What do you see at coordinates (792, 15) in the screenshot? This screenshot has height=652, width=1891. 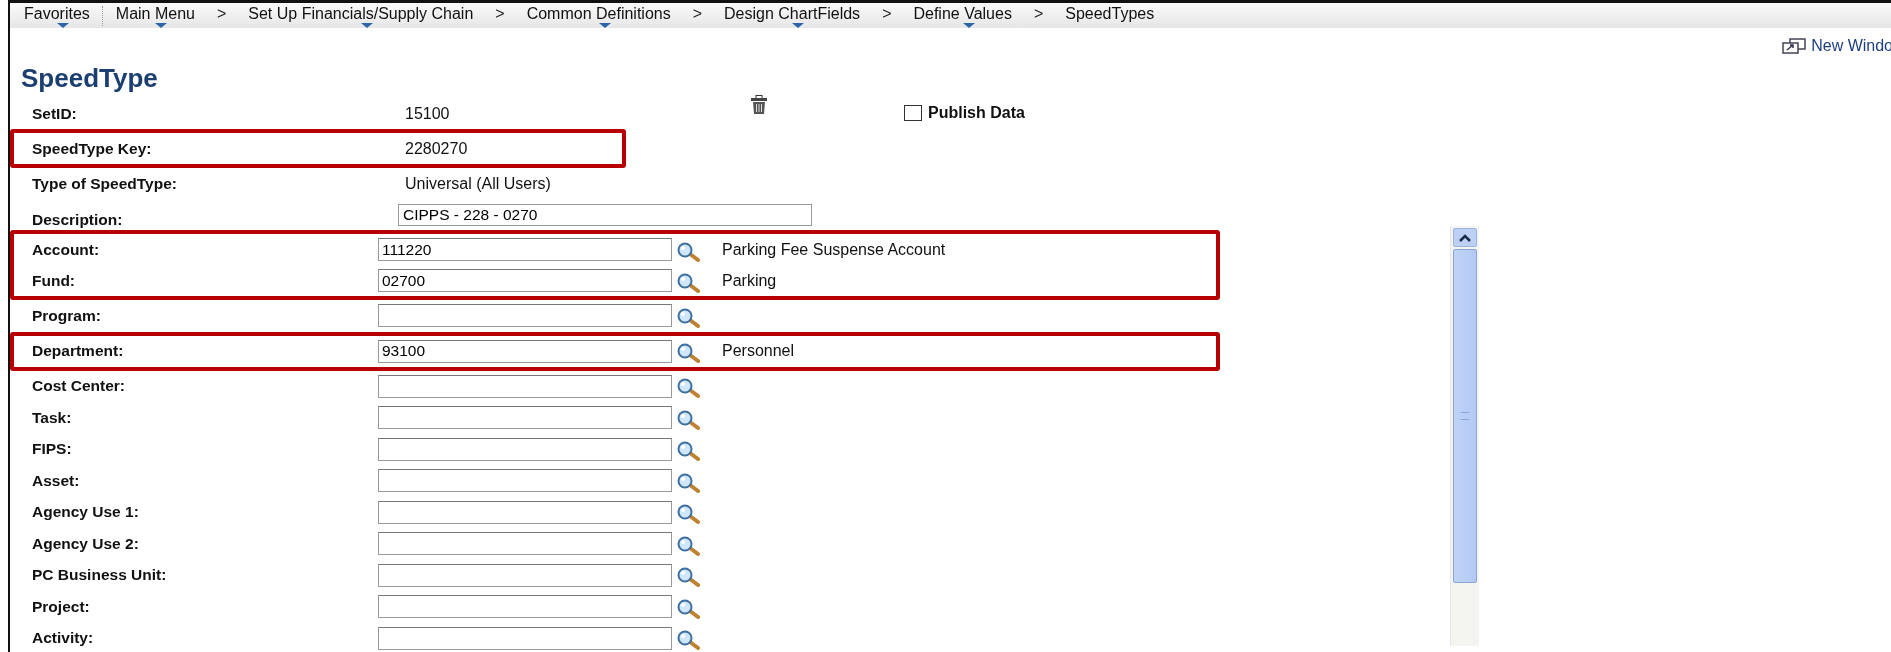 I see `breadcrumb-link: Design ChartFields` at bounding box center [792, 15].